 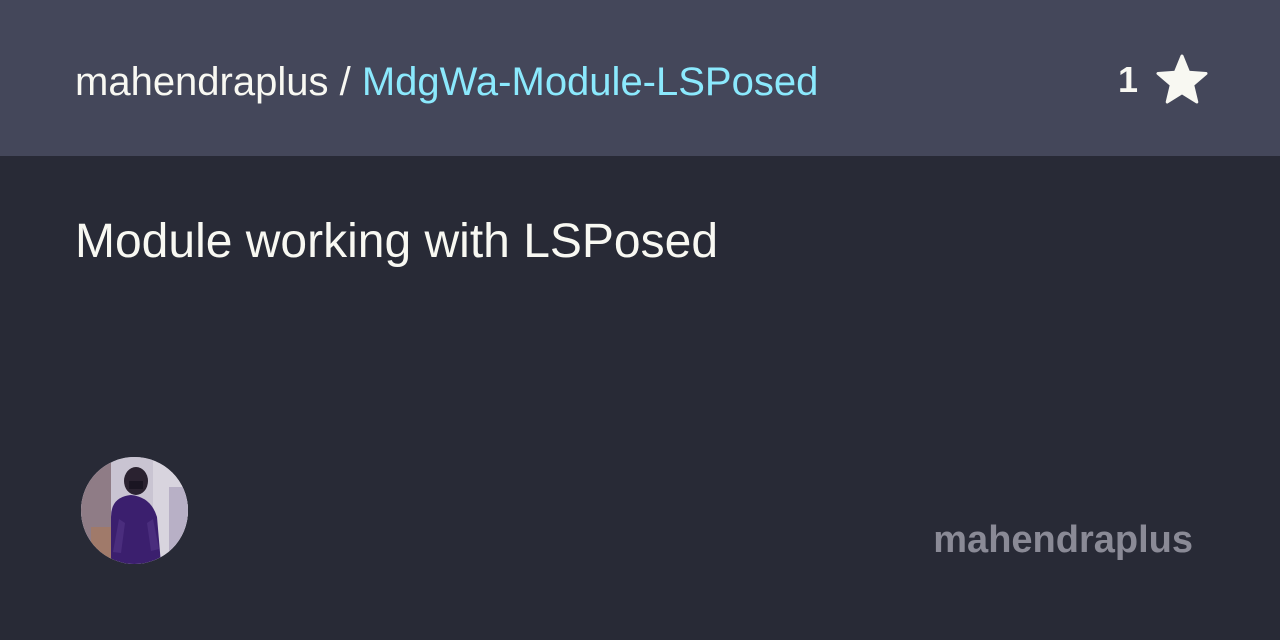 I want to click on star-icon, so click(x=1182, y=79).